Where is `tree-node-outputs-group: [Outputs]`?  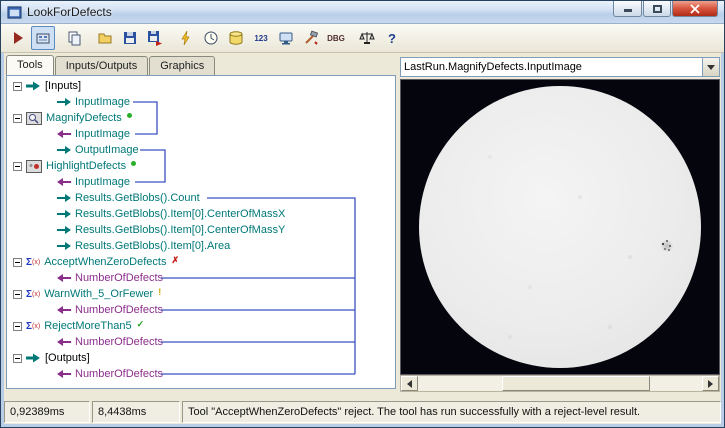
tree-node-outputs-group: [Outputs] is located at coordinates (201, 358).